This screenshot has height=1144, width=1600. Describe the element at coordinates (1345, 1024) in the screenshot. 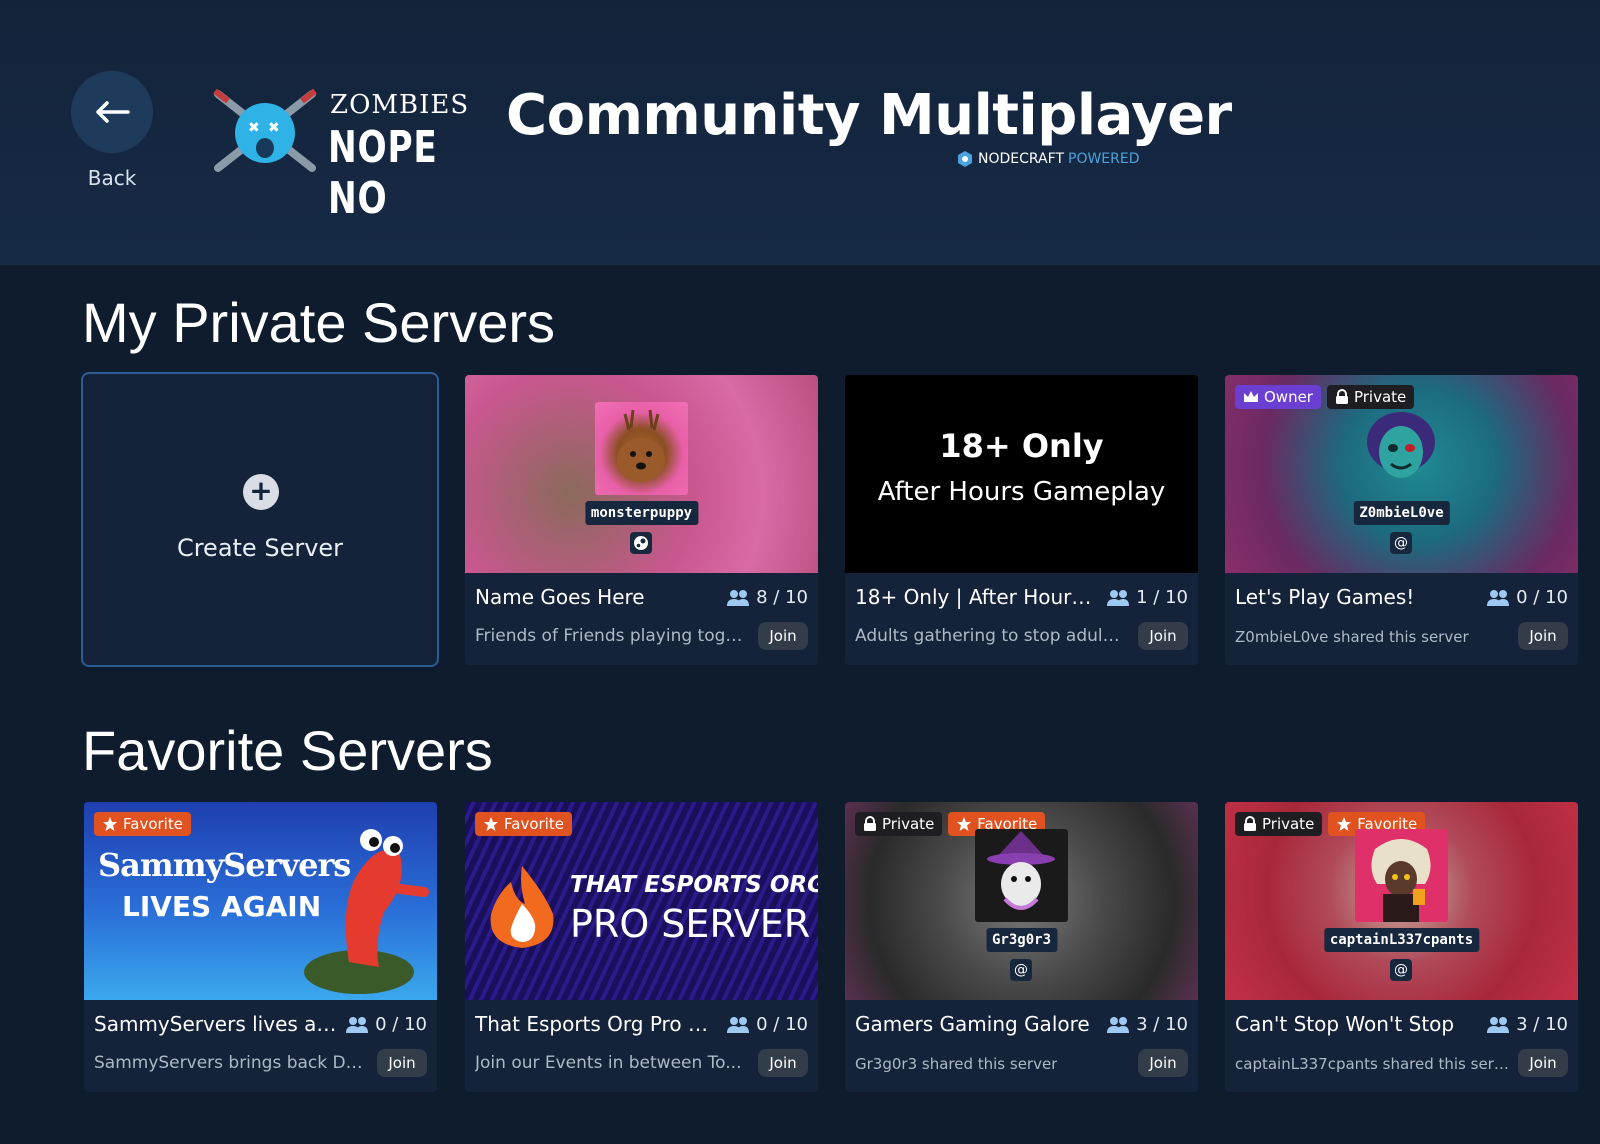

I see `server-name: Can't Stop Won't Stop` at that location.